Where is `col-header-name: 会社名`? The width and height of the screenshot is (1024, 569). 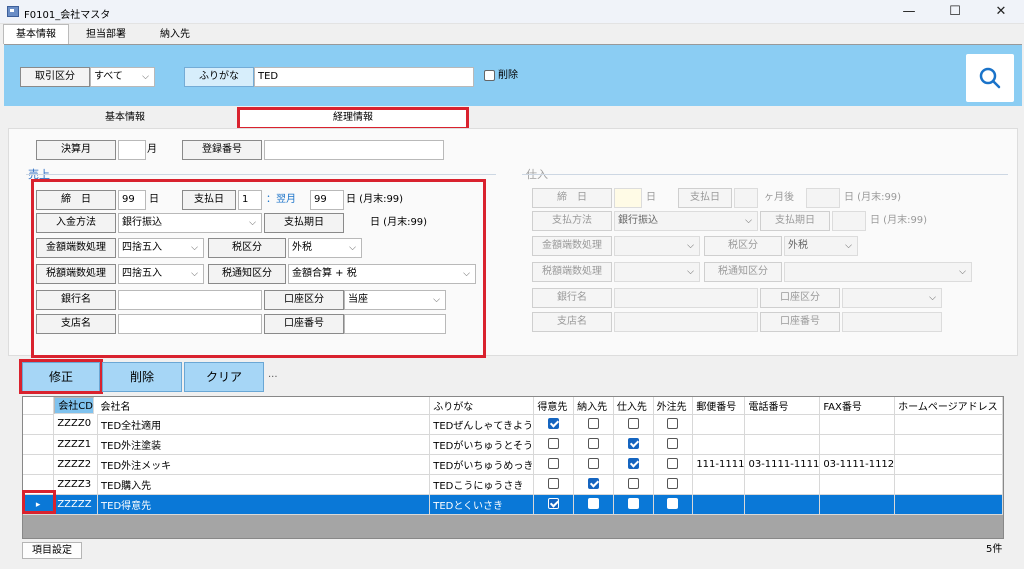 col-header-name: 会社名 is located at coordinates (264, 406).